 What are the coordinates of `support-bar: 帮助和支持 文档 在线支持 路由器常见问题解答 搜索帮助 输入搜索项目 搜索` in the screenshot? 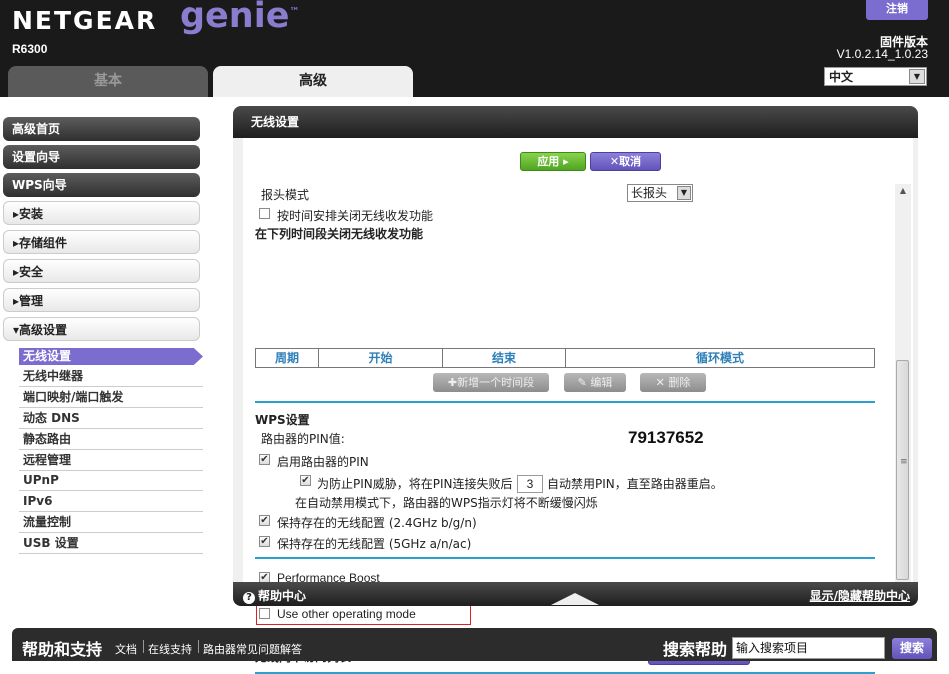 It's located at (474, 644).